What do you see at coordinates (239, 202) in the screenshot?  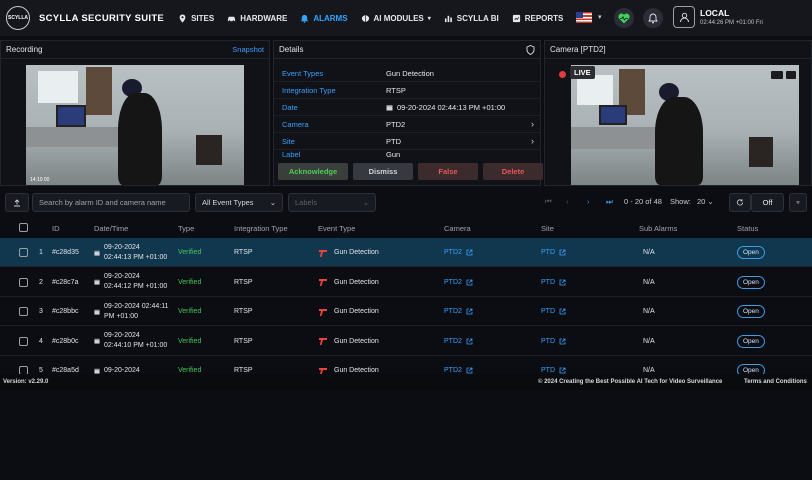 I see `event-types-select: All Event Types ⌄` at bounding box center [239, 202].